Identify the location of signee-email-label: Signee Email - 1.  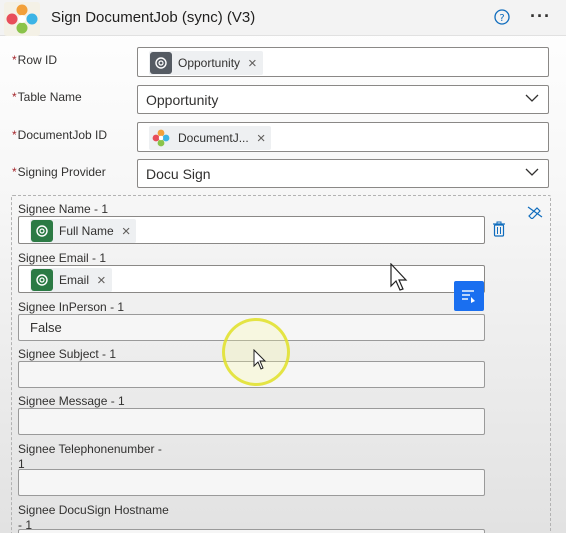
(62, 258).